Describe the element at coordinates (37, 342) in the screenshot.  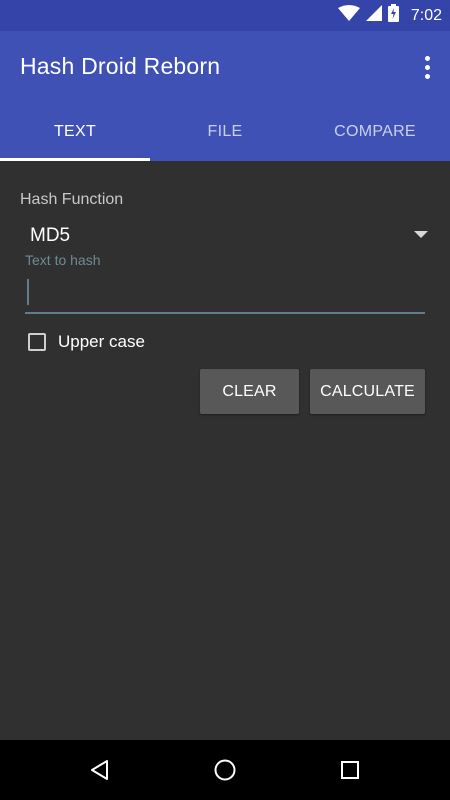
I see `uppercase-checkbox` at that location.